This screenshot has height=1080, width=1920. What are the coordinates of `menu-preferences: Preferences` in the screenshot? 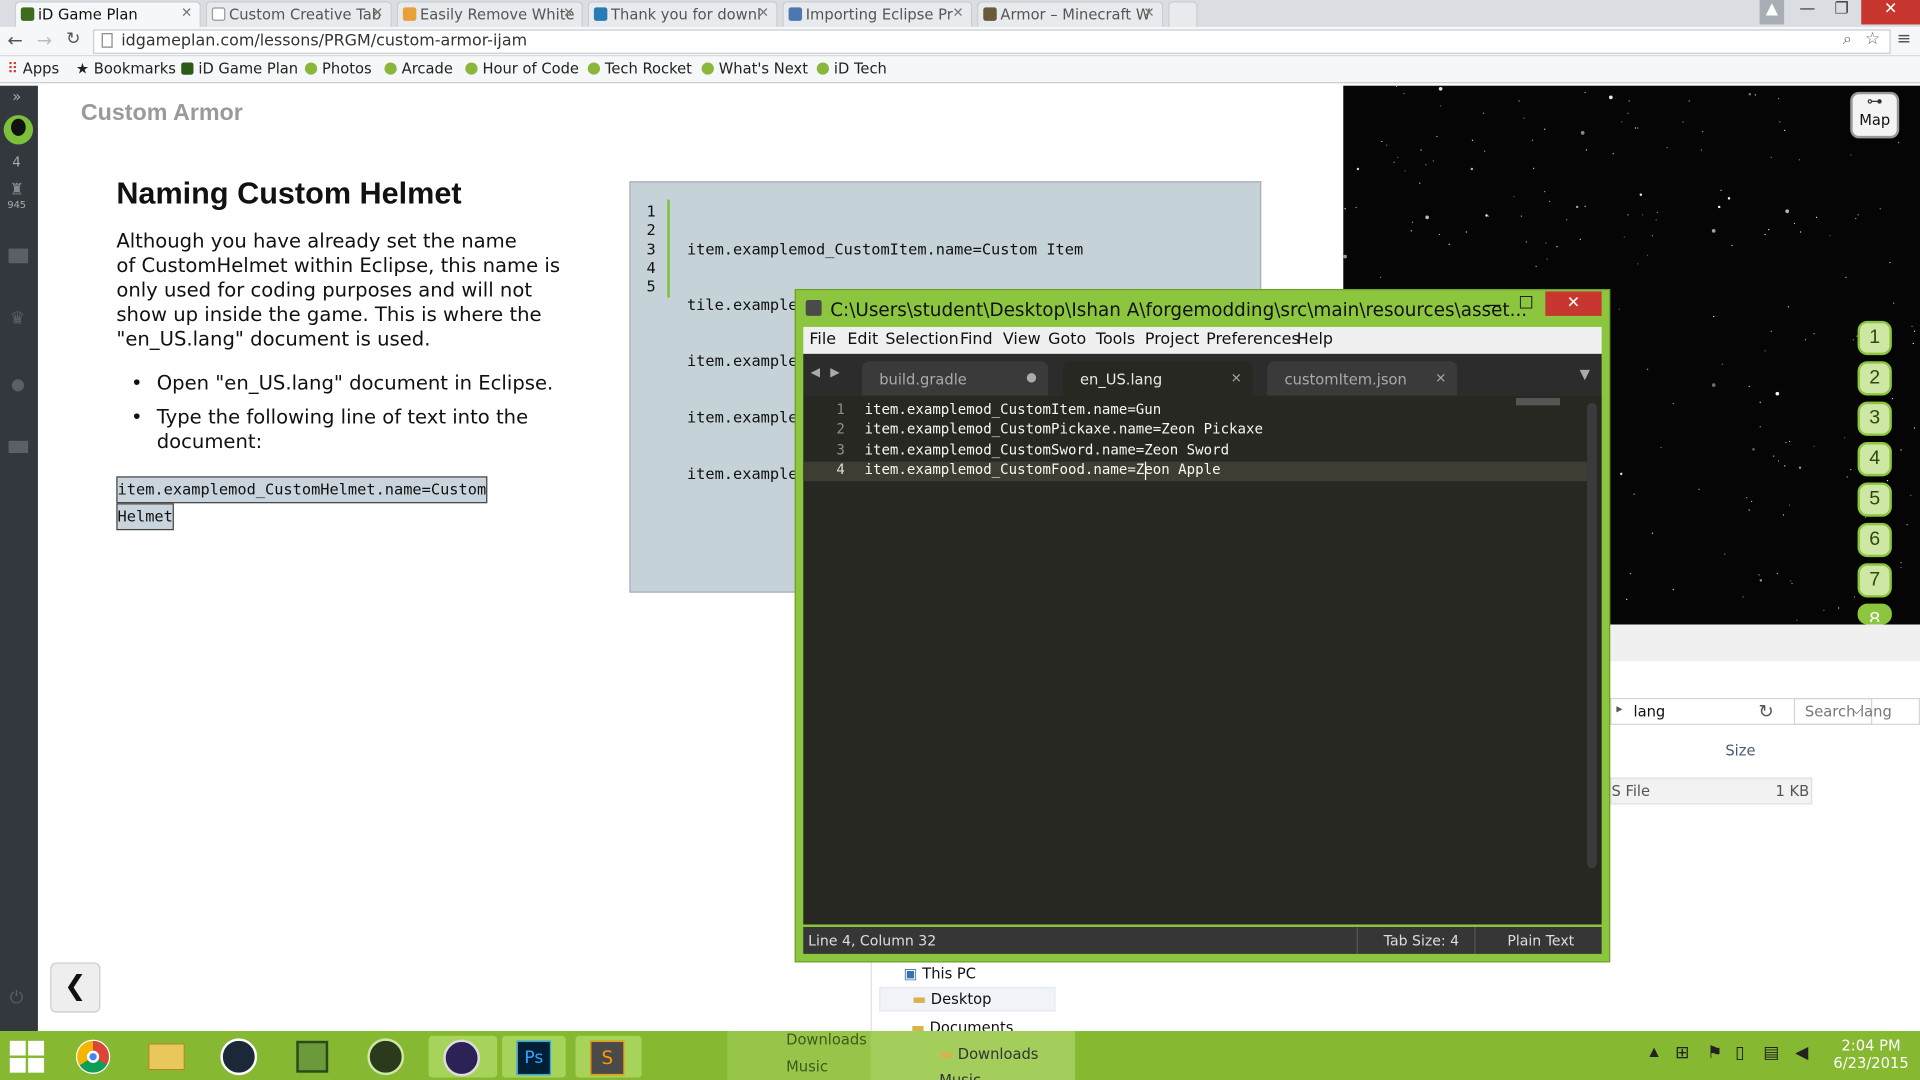 It's located at (1253, 340).